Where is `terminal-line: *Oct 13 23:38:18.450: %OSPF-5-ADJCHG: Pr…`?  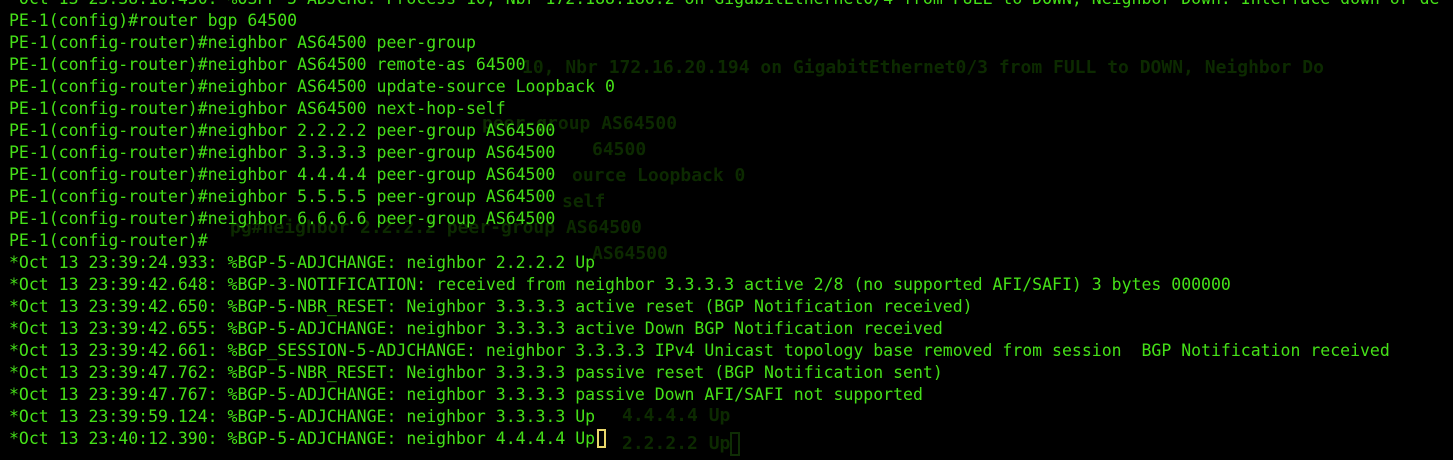 terminal-line: *Oct 13 23:38:18.450: %OSPF-5-ADJCHG: Pr… is located at coordinates (731, 5).